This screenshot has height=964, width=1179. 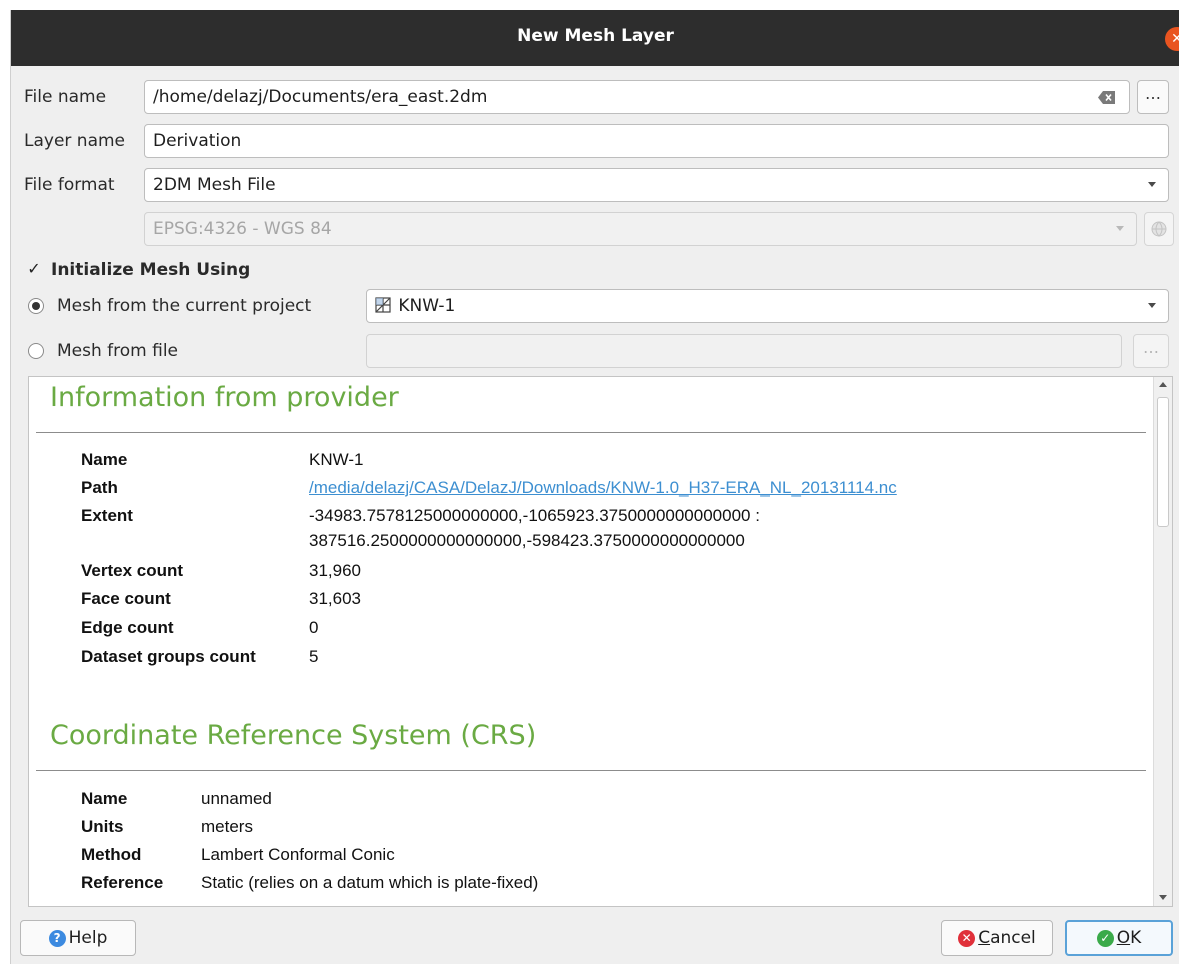 What do you see at coordinates (314, 627) in the screenshot?
I see `info-value-edge-count: 0` at bounding box center [314, 627].